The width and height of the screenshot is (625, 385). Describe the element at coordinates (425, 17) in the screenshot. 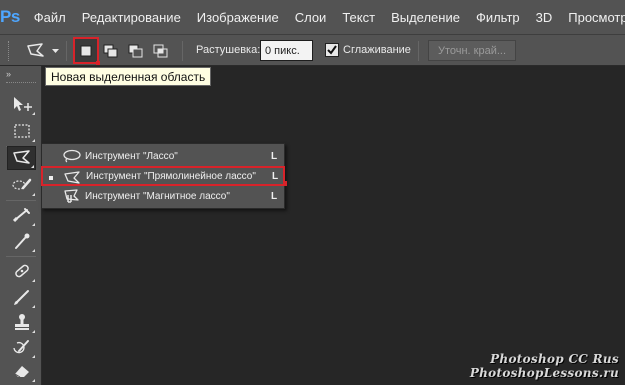

I see `menu-select: Выделение` at that location.